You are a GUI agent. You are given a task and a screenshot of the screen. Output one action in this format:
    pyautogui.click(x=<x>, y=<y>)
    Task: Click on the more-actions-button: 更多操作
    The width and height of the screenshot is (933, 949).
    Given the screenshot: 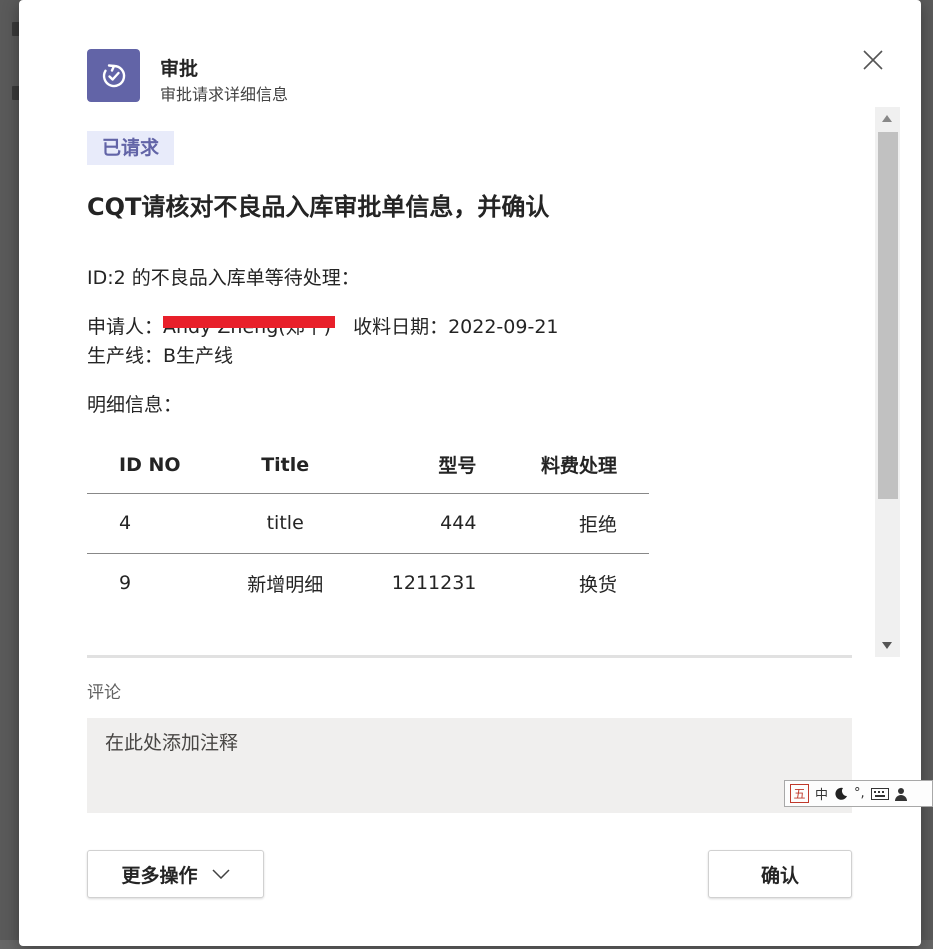 What is the action you would take?
    pyautogui.click(x=175, y=874)
    